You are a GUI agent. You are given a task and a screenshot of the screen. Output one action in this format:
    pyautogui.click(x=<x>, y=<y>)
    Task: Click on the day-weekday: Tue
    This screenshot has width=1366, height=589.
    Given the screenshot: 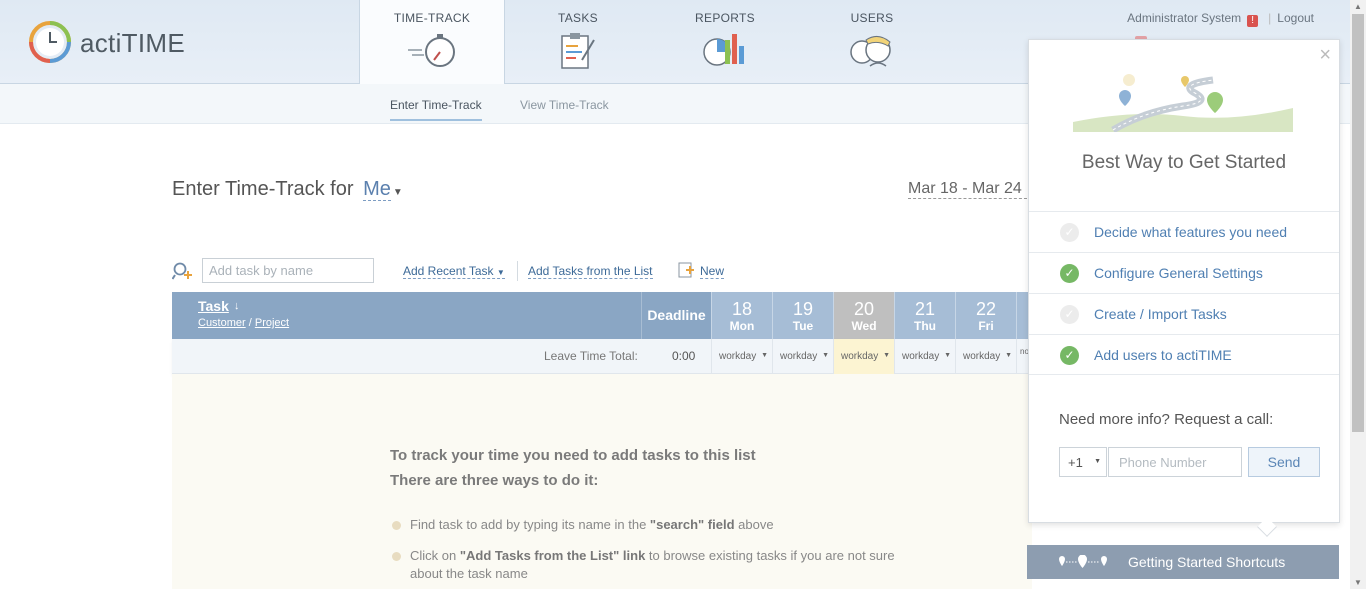 What is the action you would take?
    pyautogui.click(x=803, y=326)
    